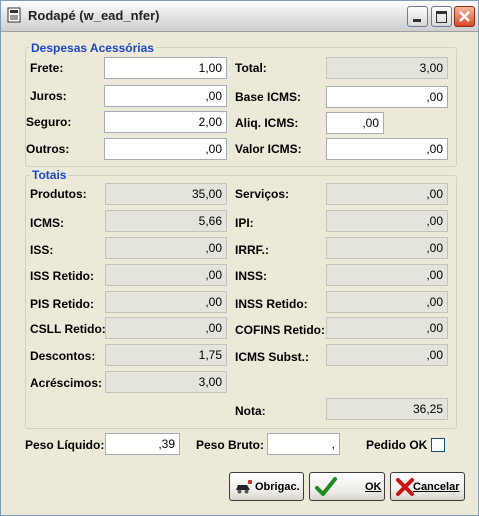 This screenshot has width=479, height=516. I want to click on cancel-button: Cancelar, so click(427, 486).